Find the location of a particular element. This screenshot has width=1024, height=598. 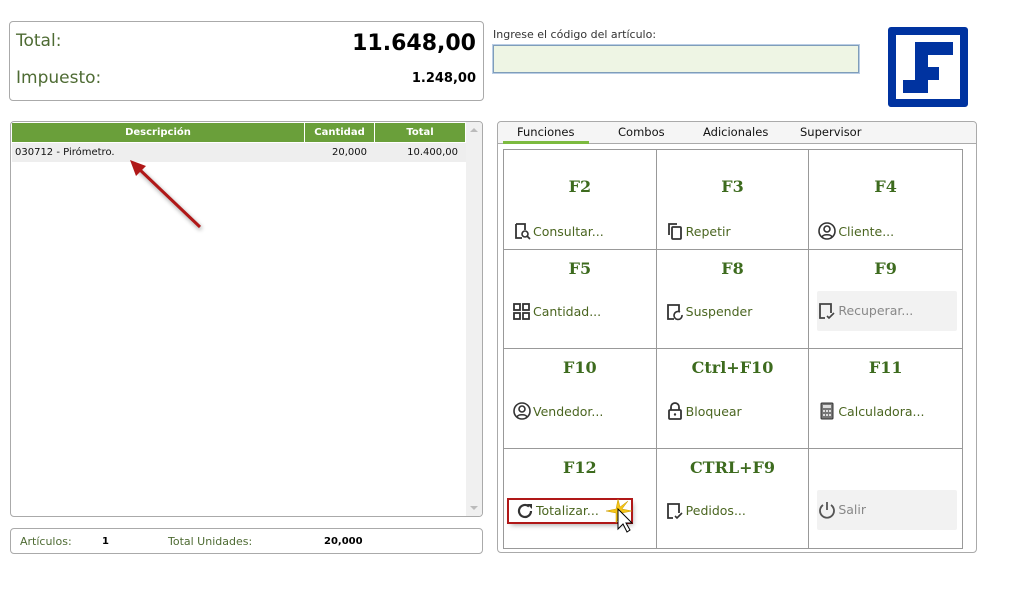

row-quantity: 20,000 is located at coordinates (349, 152).